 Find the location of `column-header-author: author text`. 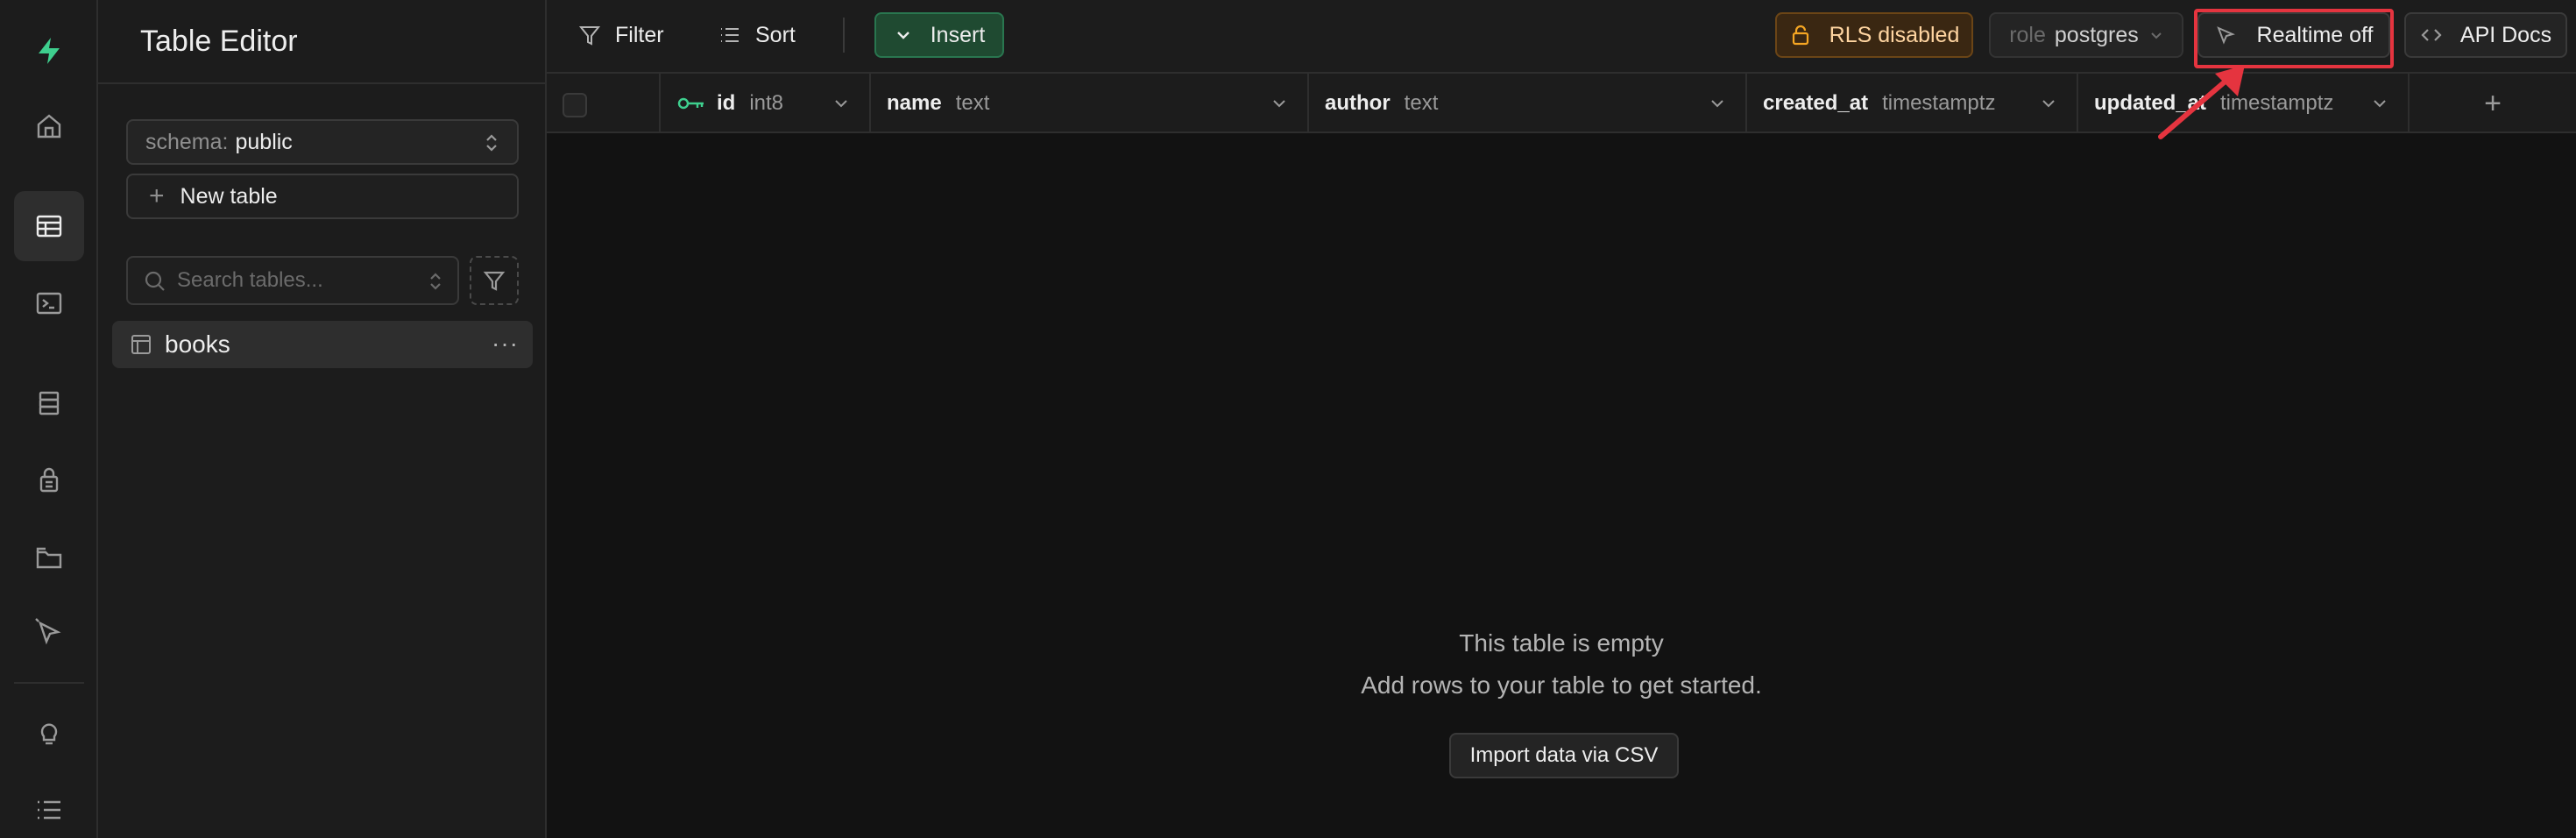

column-header-author: author text is located at coordinates (1528, 103).